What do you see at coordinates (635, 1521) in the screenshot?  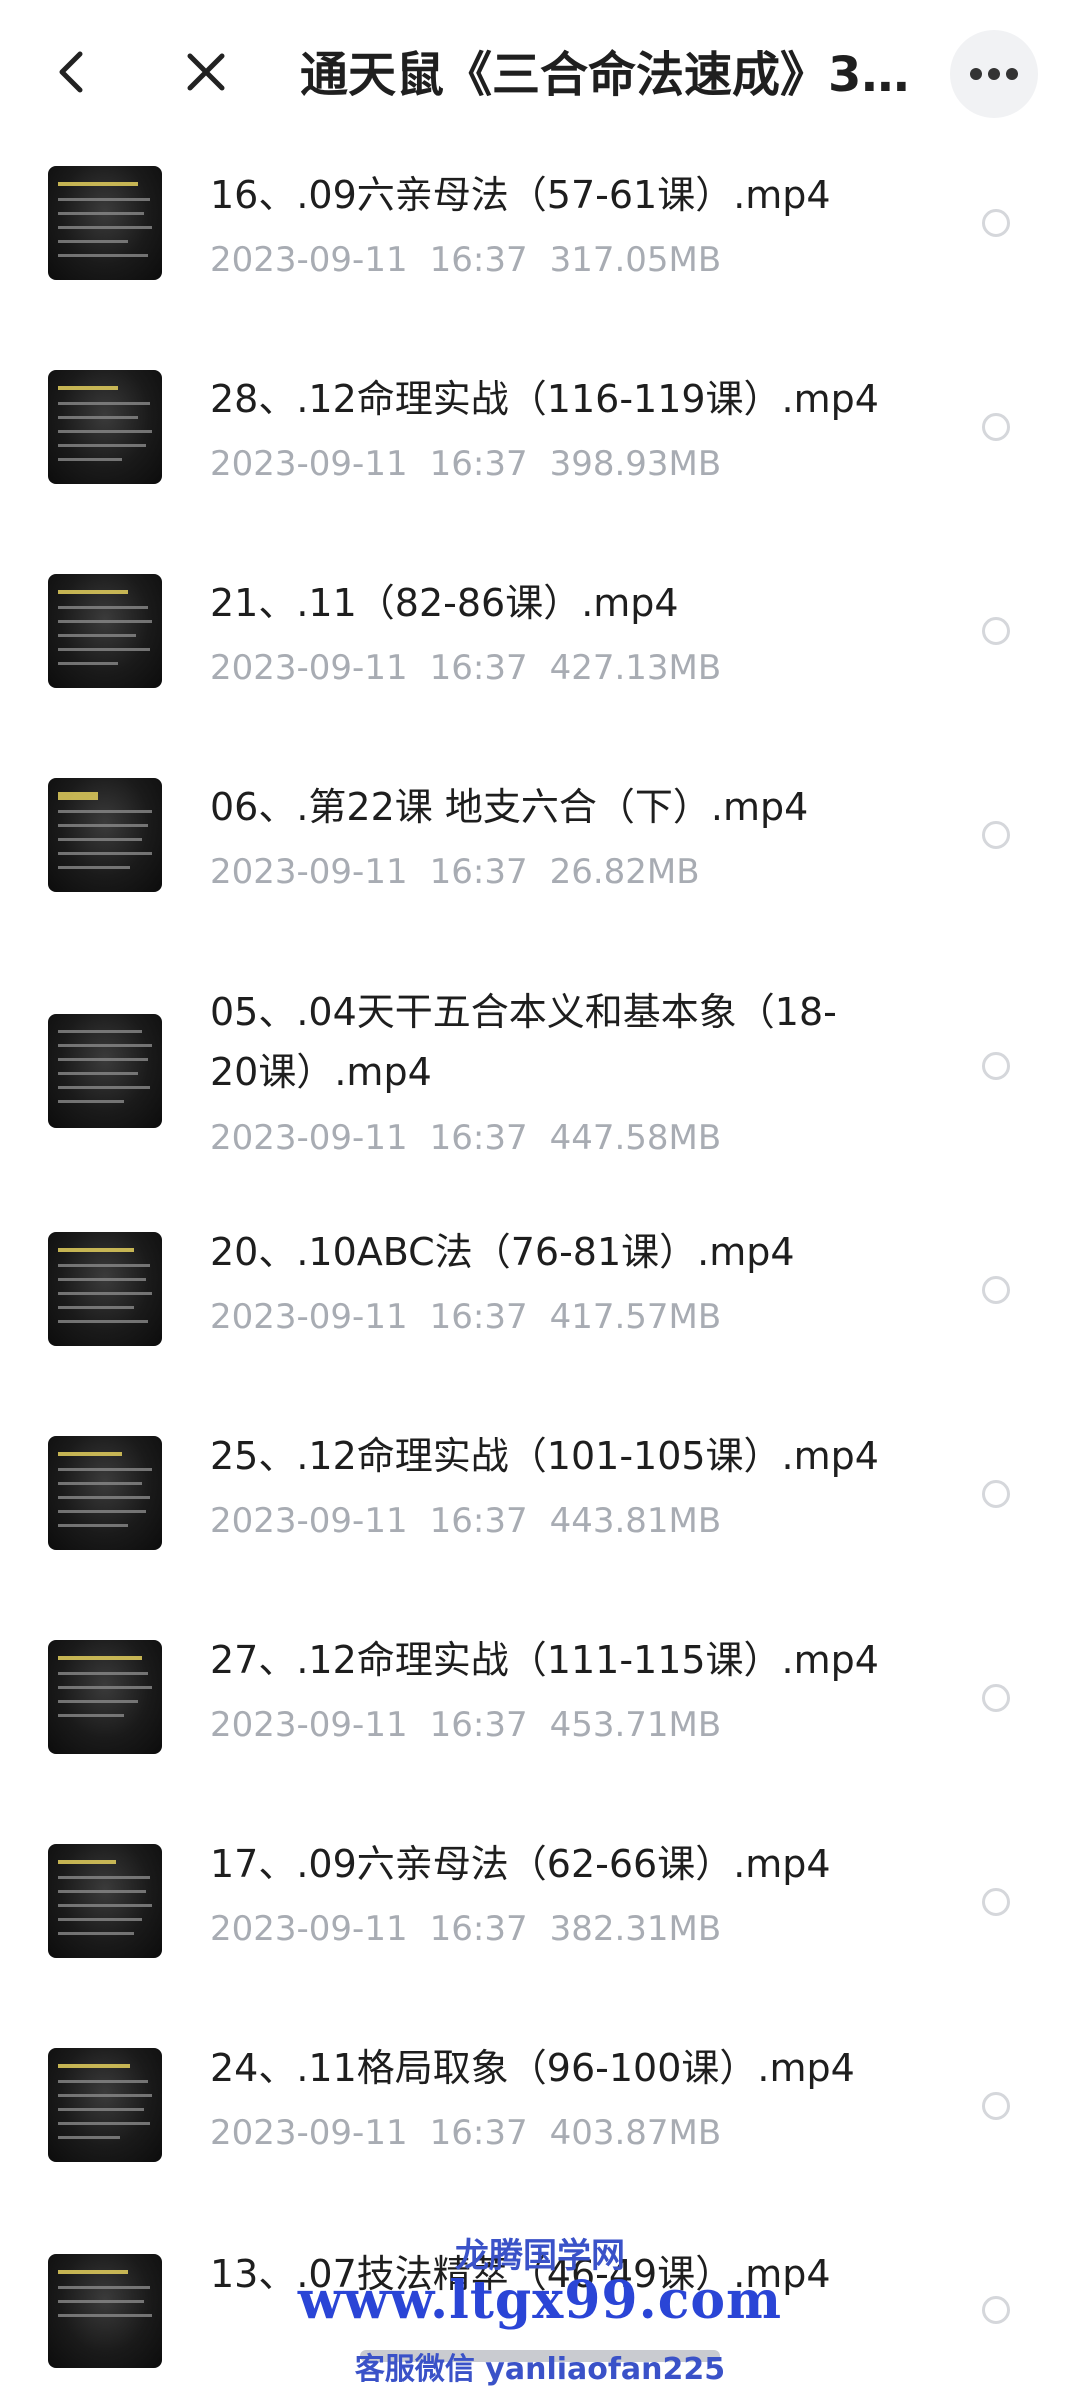 I see `file-size: 443.81MB` at bounding box center [635, 1521].